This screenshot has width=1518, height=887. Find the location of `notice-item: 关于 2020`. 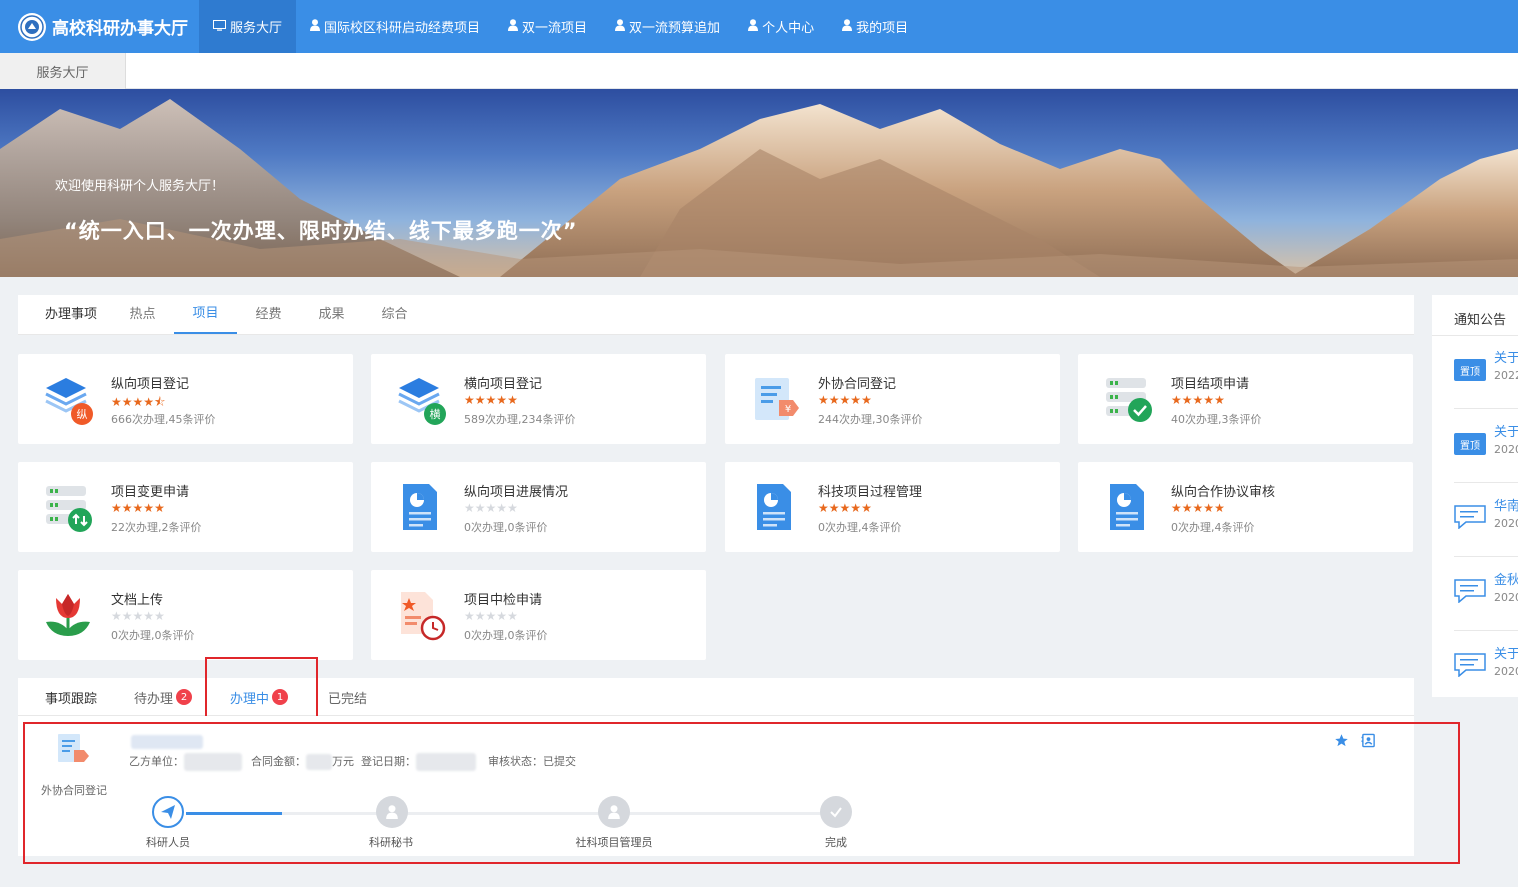

notice-item: 关于 2020 is located at coordinates (1475, 668).